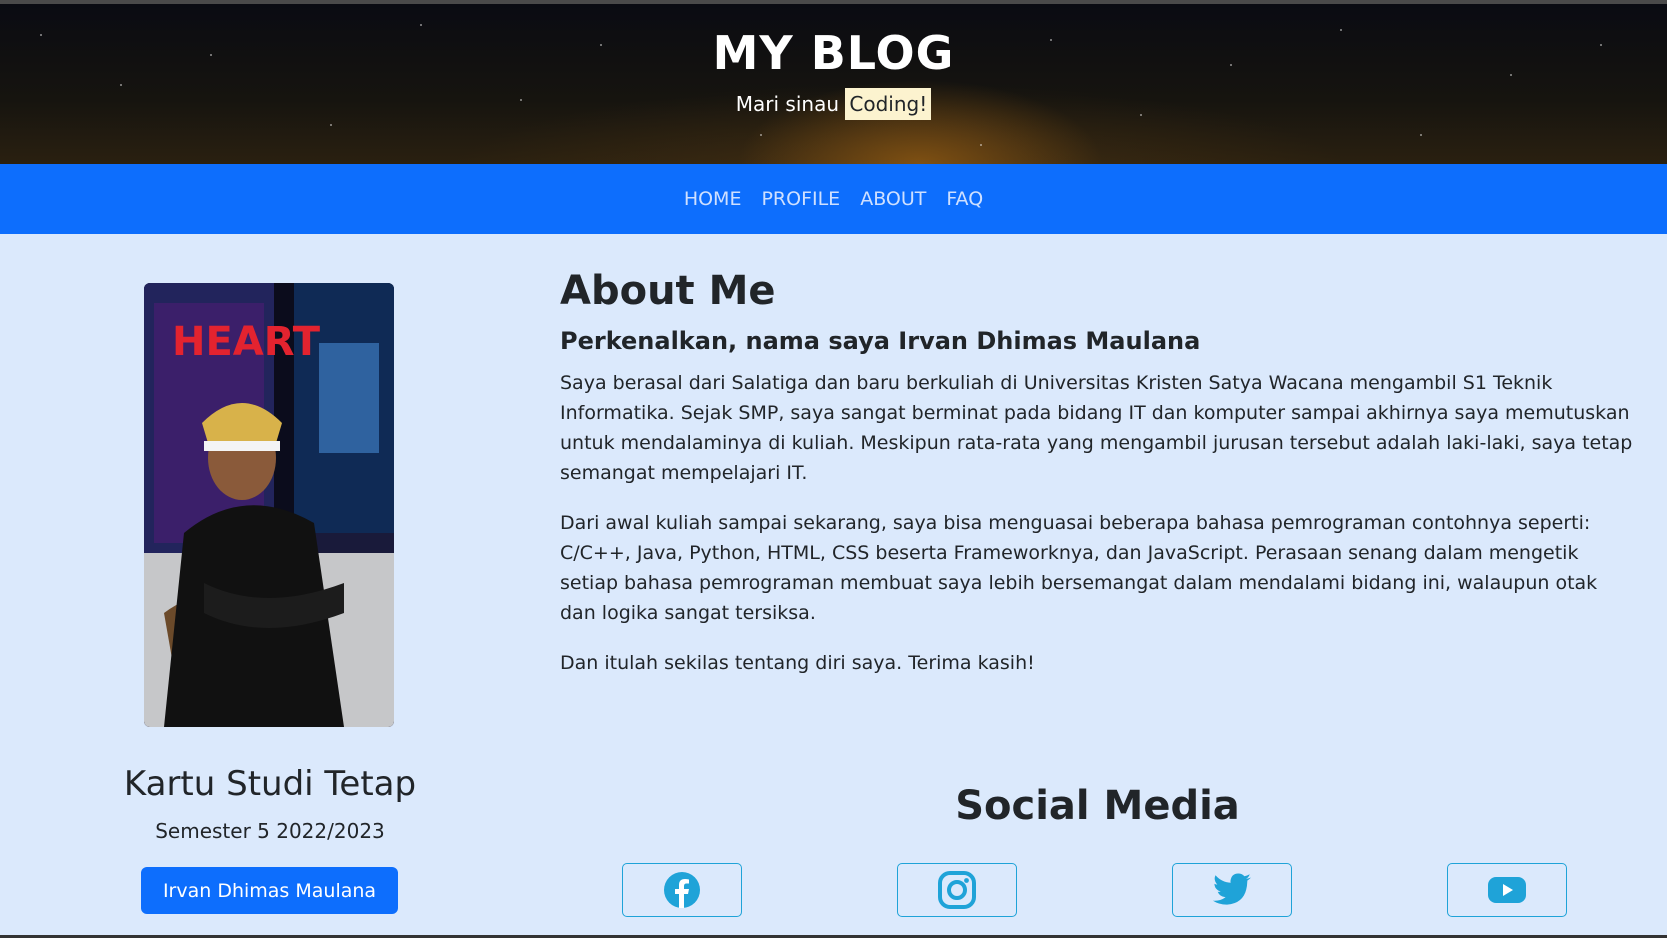 Image resolution: width=1667 pixels, height=938 pixels. What do you see at coordinates (270, 784) in the screenshot?
I see `card-title: Kartu Studi Tetap` at bounding box center [270, 784].